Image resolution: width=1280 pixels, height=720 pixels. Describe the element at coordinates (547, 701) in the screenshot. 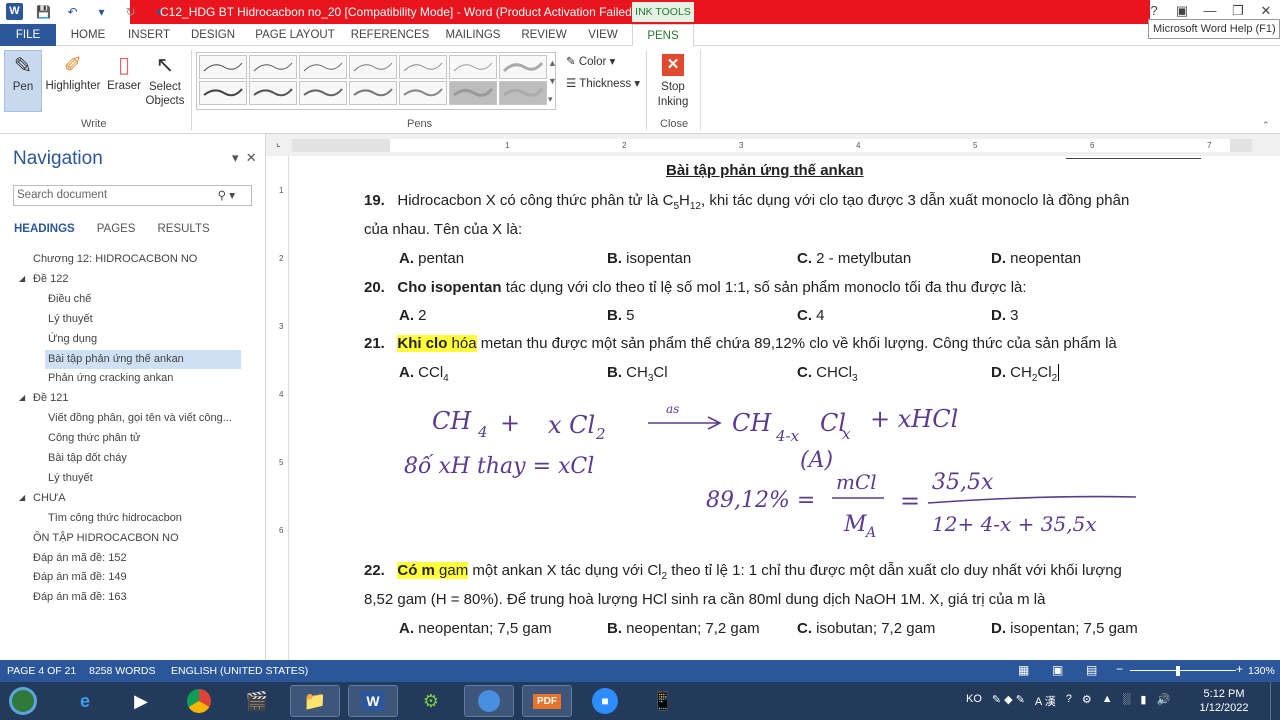

I see `pdf-app-icon: PDF` at that location.